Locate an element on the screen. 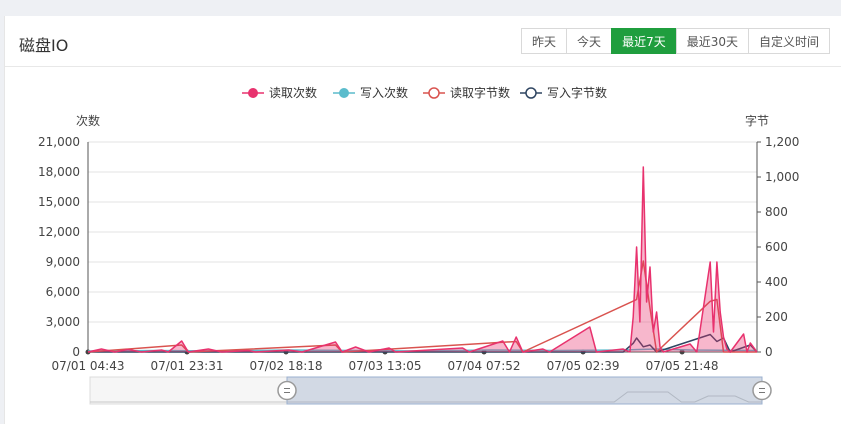 The width and height of the screenshot is (841, 424). y-left-tick-label: 18,000 is located at coordinates (59, 172).